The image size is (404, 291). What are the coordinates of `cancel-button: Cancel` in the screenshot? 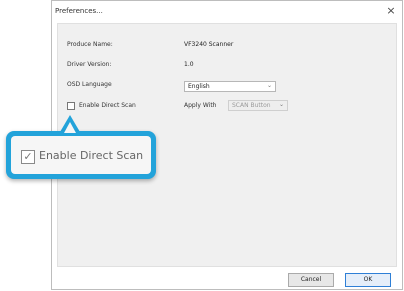 It's located at (311, 280).